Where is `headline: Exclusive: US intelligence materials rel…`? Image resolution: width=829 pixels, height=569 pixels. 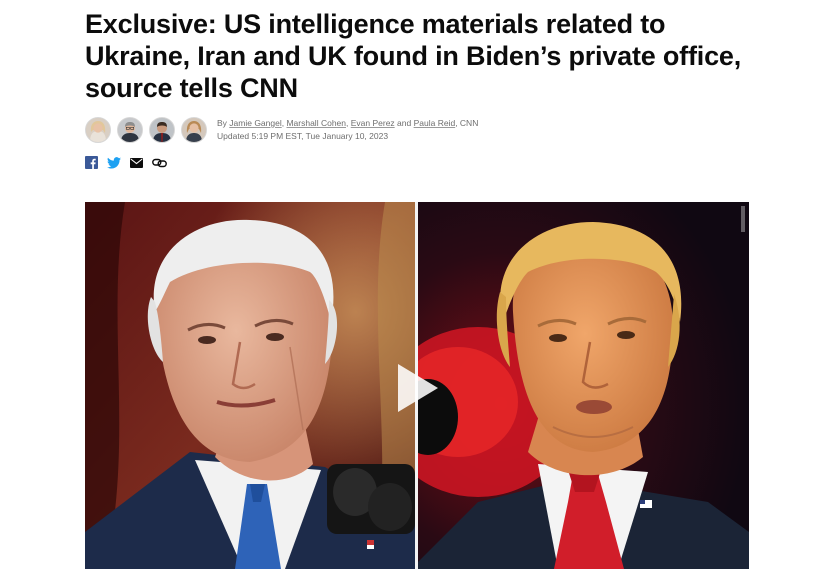 headline: Exclusive: US intelligence materials rel… is located at coordinates (445, 56).